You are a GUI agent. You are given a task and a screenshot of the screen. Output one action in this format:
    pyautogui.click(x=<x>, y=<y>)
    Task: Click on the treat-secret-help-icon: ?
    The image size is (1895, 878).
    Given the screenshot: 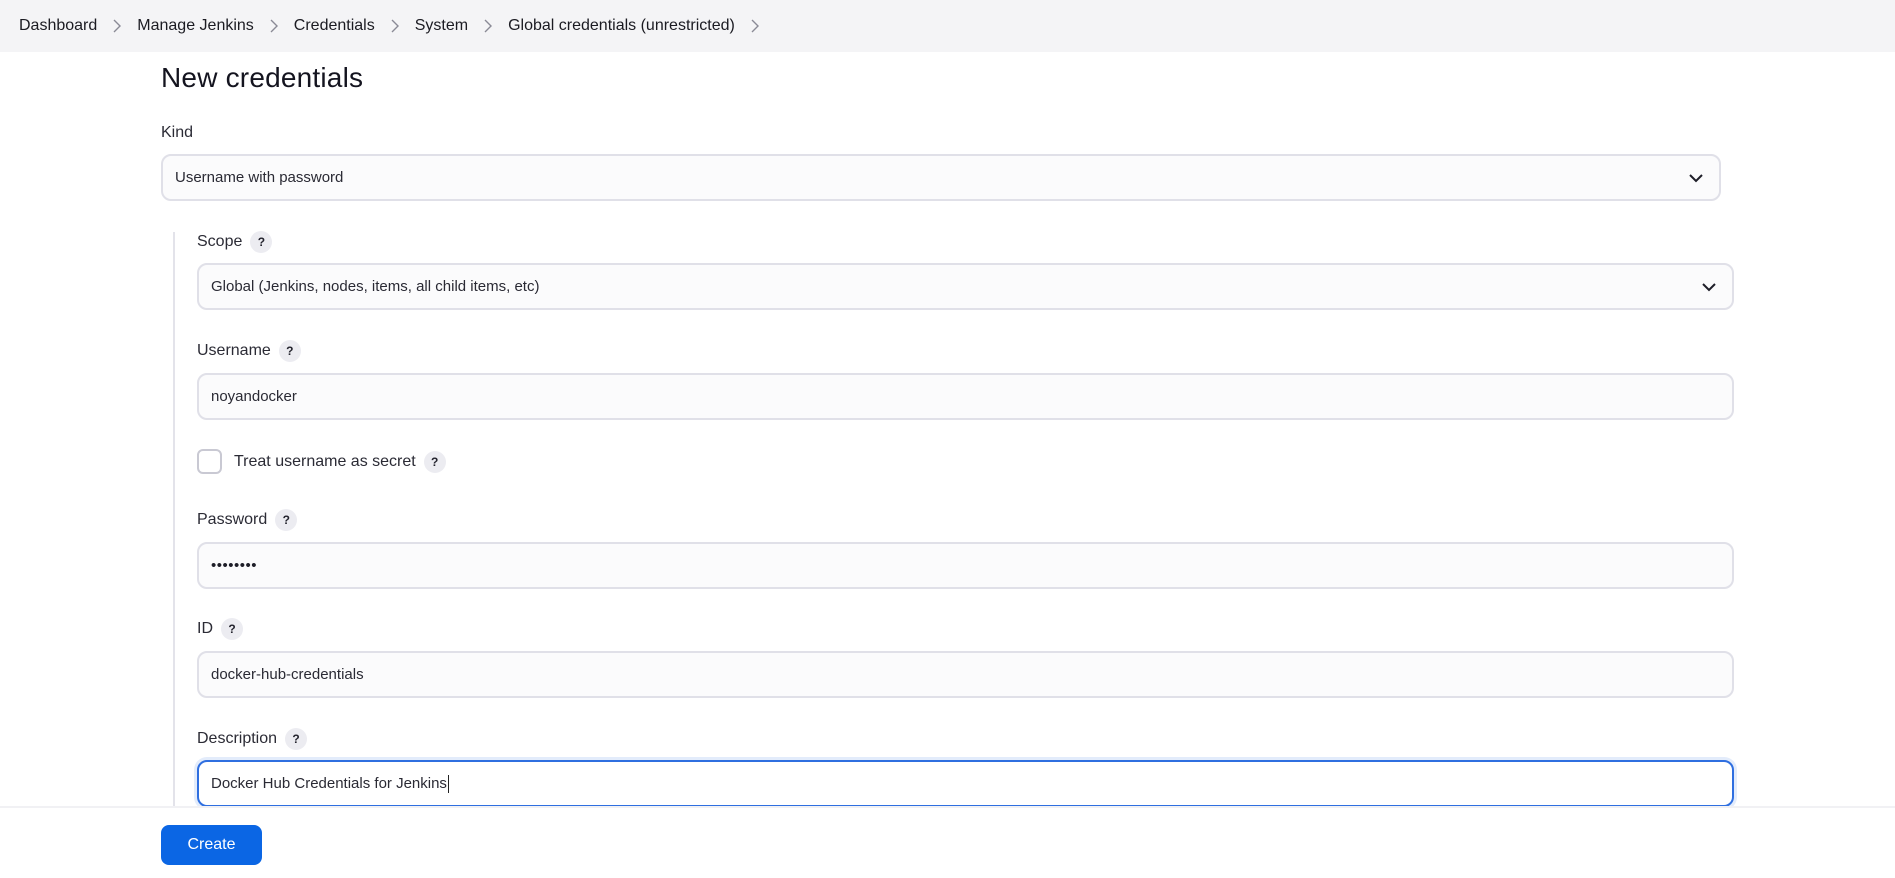 What is the action you would take?
    pyautogui.click(x=434, y=462)
    